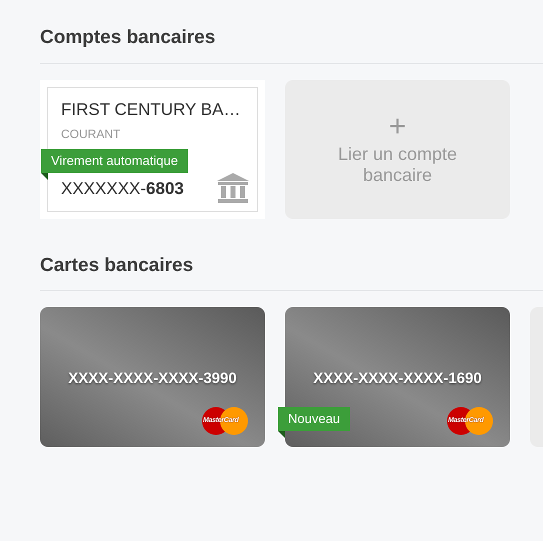  What do you see at coordinates (397, 165) in the screenshot?
I see `link-account-label: Lier un compte bancaire` at bounding box center [397, 165].